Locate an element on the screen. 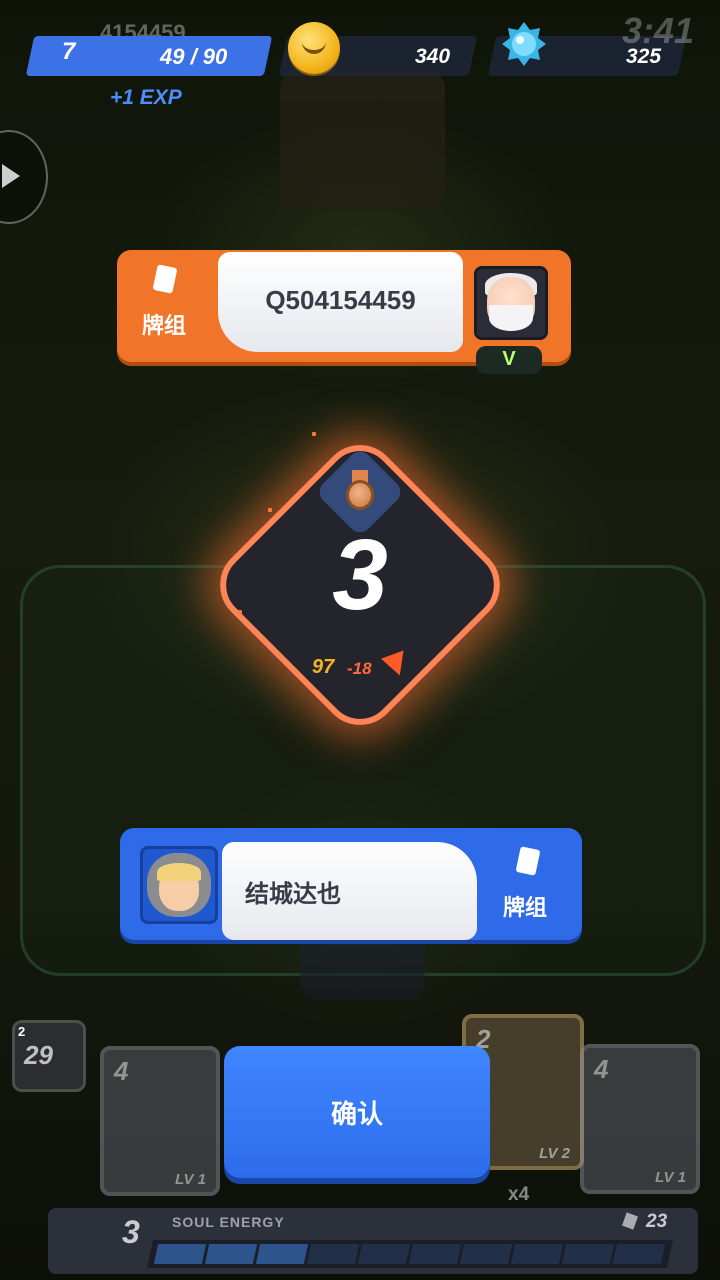 The width and height of the screenshot is (720, 1280). player-avatar is located at coordinates (179, 885).